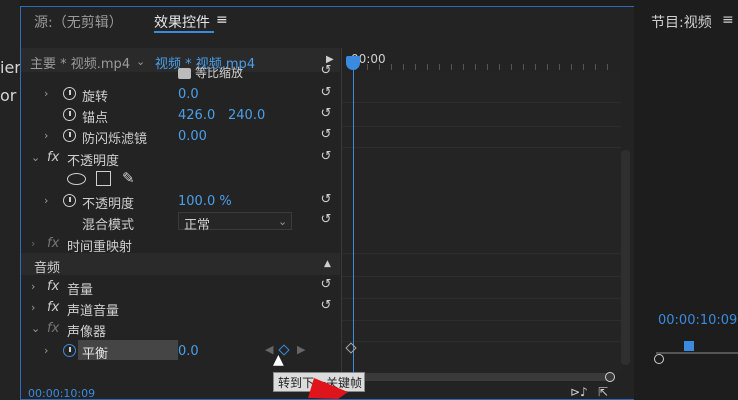 The width and height of the screenshot is (738, 400). Describe the element at coordinates (219, 73) in the screenshot. I see `uniform-scale-label: 等比缩放` at that location.